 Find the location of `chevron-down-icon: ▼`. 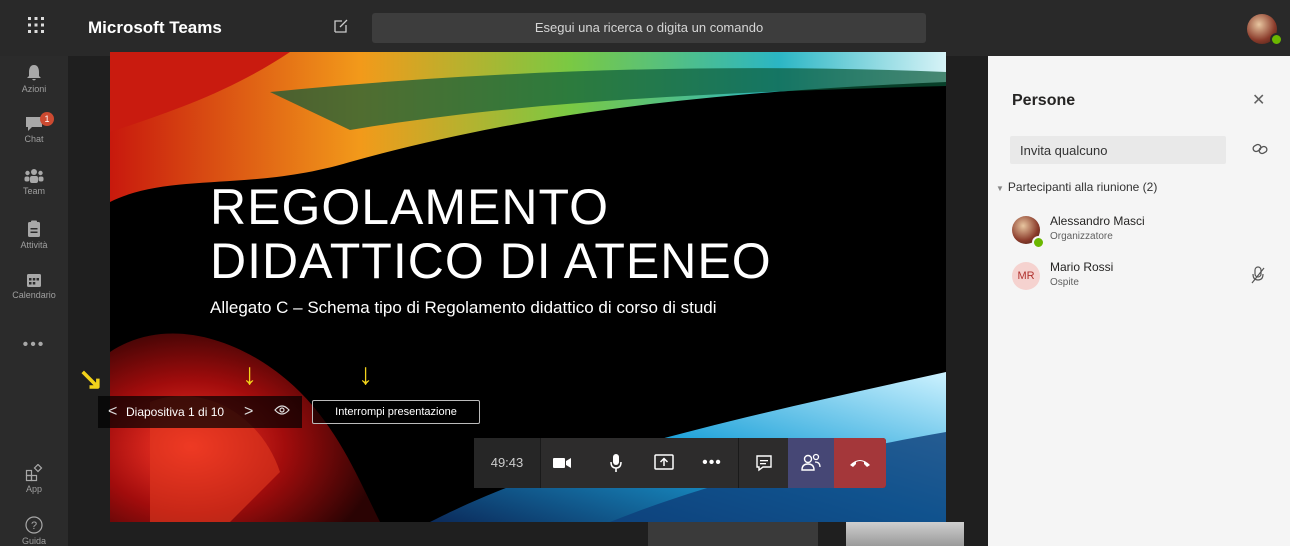

chevron-down-icon: ▼ is located at coordinates (1000, 188).